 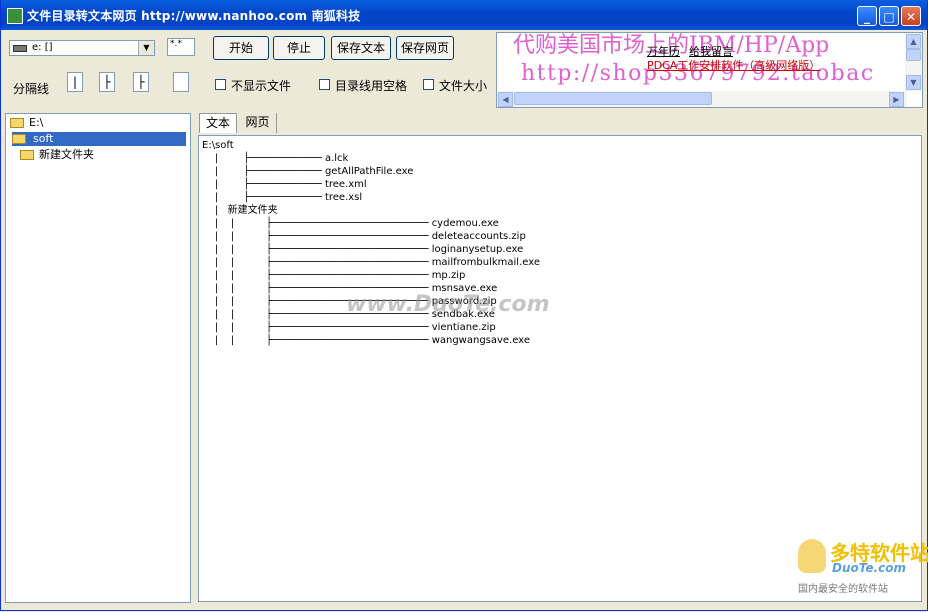 I want to click on watermark-text: www.DuoTe.com, so click(x=448, y=304).